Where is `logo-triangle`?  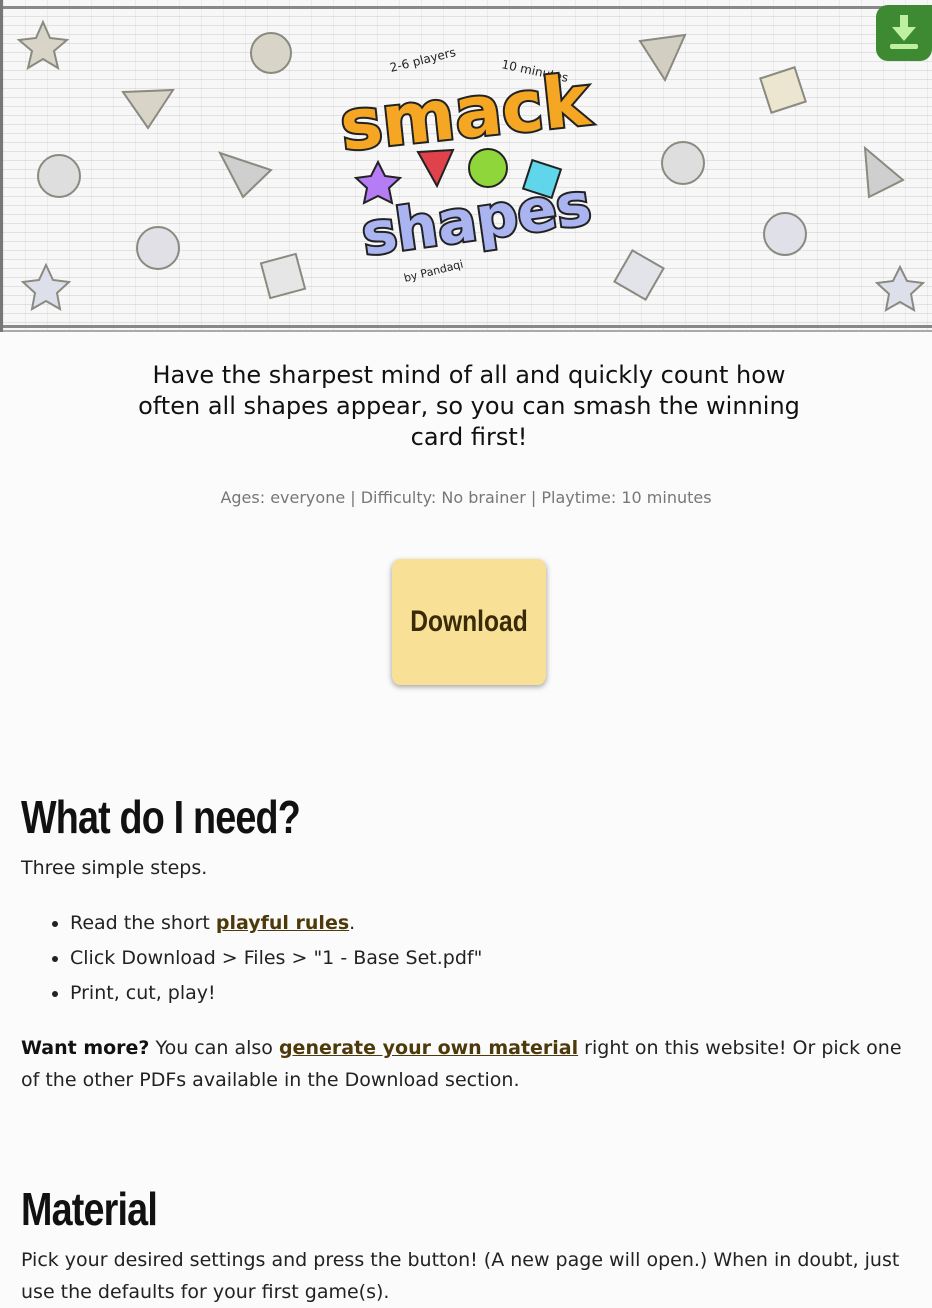 logo-triangle is located at coordinates (435, 168).